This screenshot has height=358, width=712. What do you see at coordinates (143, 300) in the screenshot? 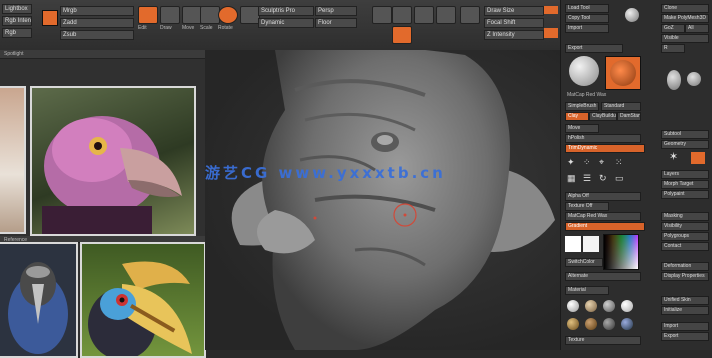
I see `hornbill-photo` at bounding box center [143, 300].